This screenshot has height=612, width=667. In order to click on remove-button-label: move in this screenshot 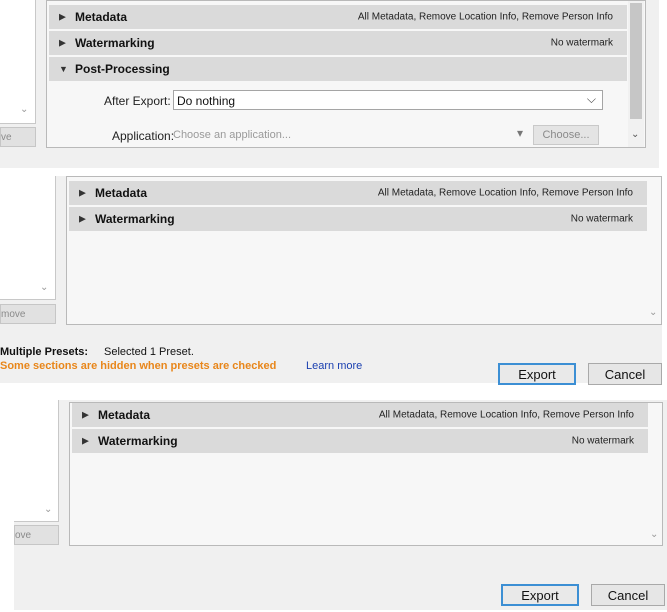, I will do `click(13, 314)`.